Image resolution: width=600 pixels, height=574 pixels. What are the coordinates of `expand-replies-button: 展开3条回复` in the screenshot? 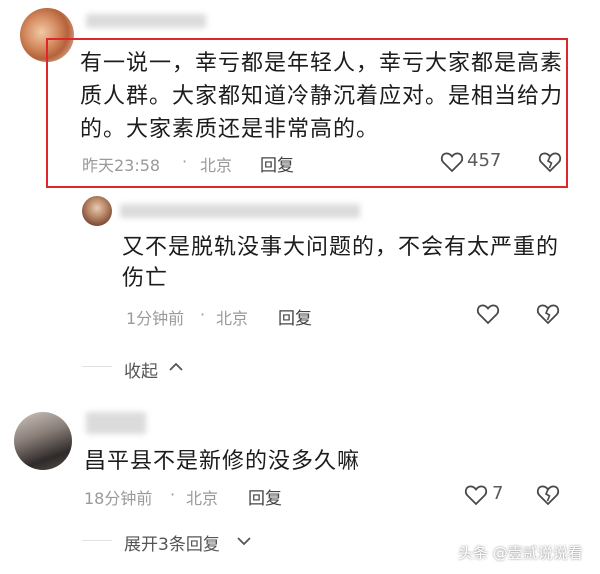 It's located at (172, 542).